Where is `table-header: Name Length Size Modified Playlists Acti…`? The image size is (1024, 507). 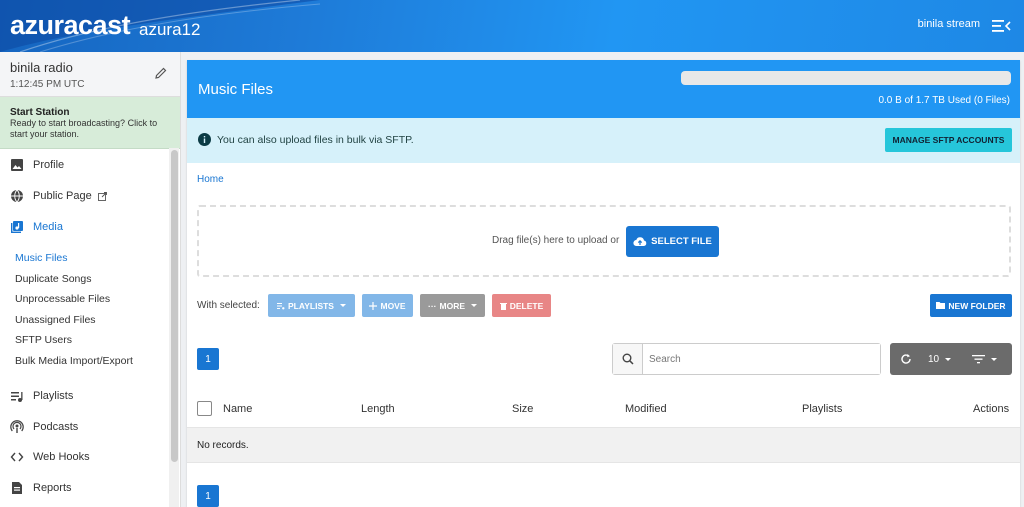
table-header: Name Length Size Modified Playlists Acti… is located at coordinates (603, 409).